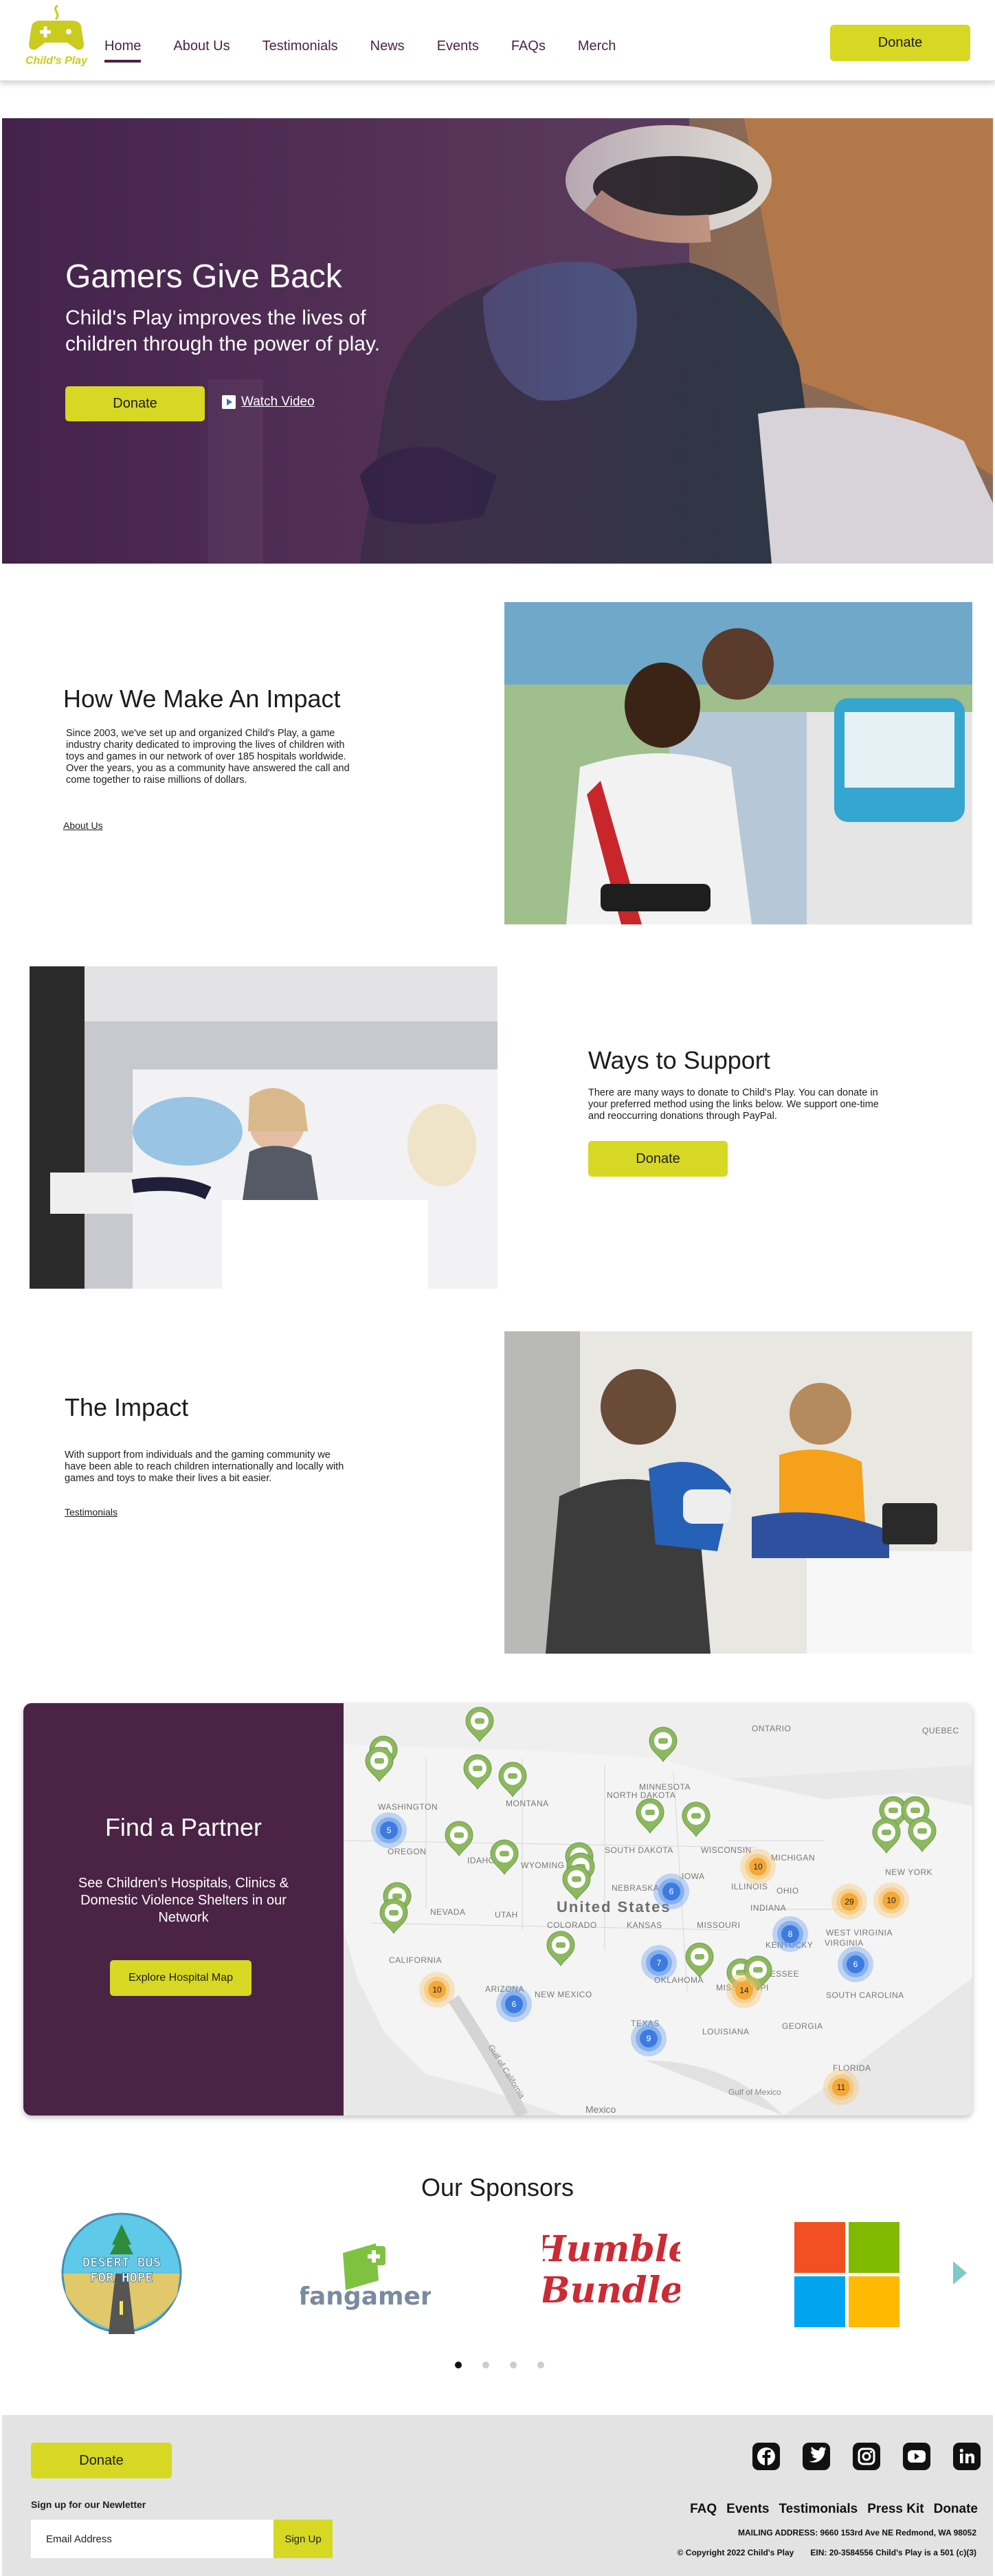 The height and width of the screenshot is (2576, 995). What do you see at coordinates (738, 1492) in the screenshot?
I see `photo-man-and-child-gaming` at bounding box center [738, 1492].